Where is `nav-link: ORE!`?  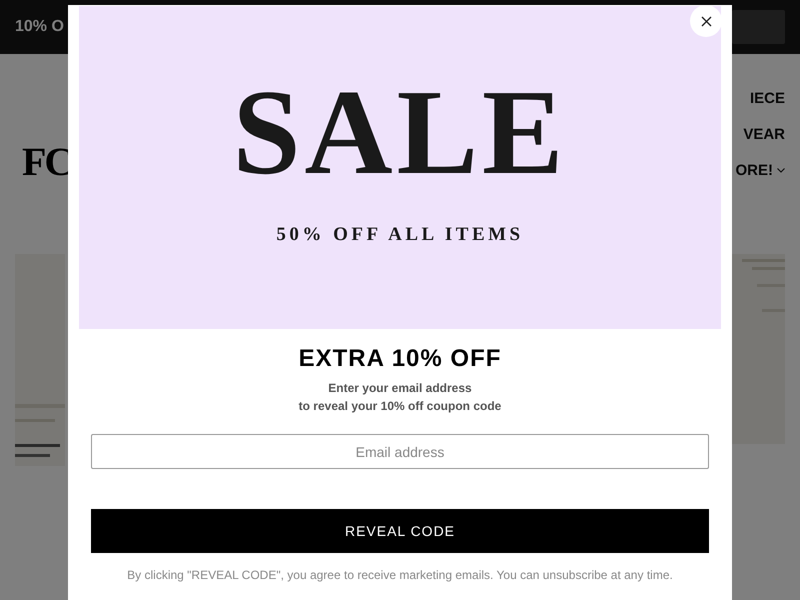
nav-link: ORE! is located at coordinates (760, 170).